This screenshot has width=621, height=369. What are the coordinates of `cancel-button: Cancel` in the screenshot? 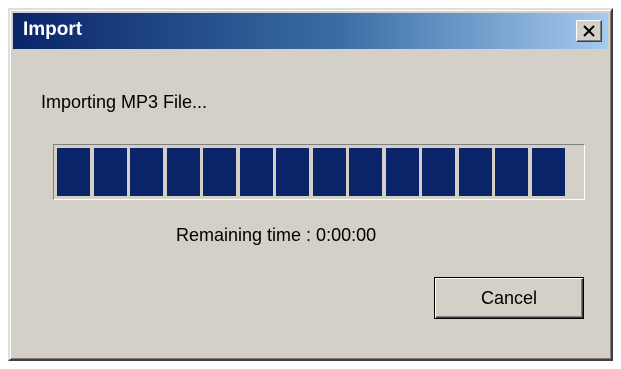 It's located at (509, 298).